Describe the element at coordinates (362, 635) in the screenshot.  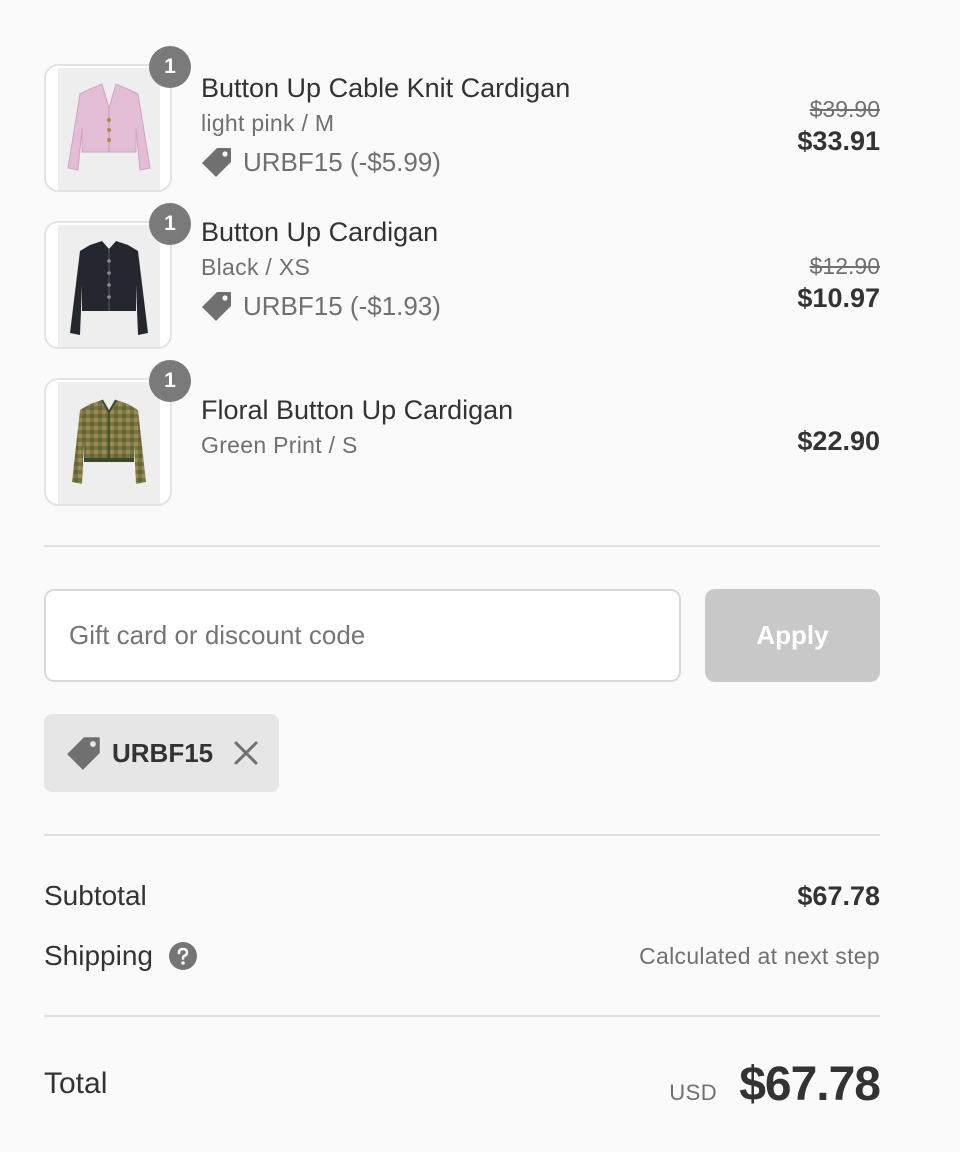
I see `discount-code-input` at that location.